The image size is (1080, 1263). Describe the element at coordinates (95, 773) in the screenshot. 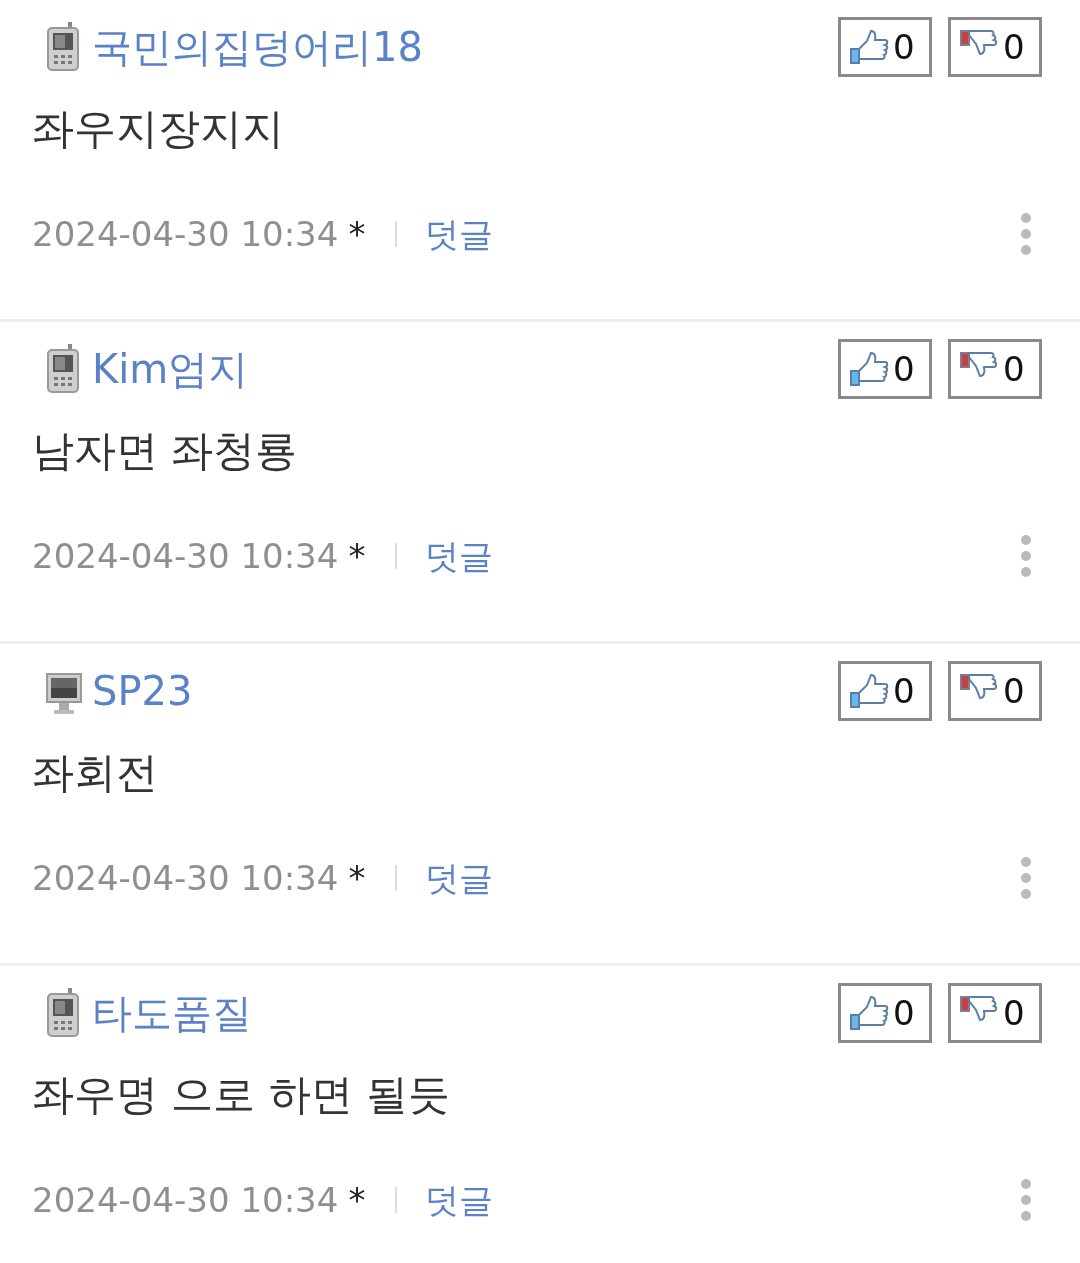

I see `comment-text: 좌회전` at that location.